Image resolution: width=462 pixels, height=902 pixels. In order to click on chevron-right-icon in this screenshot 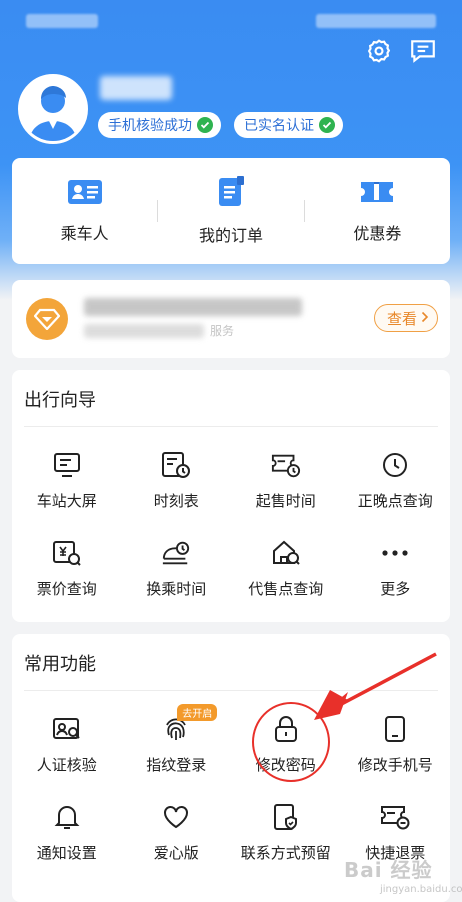, I will do `click(425, 318)`.